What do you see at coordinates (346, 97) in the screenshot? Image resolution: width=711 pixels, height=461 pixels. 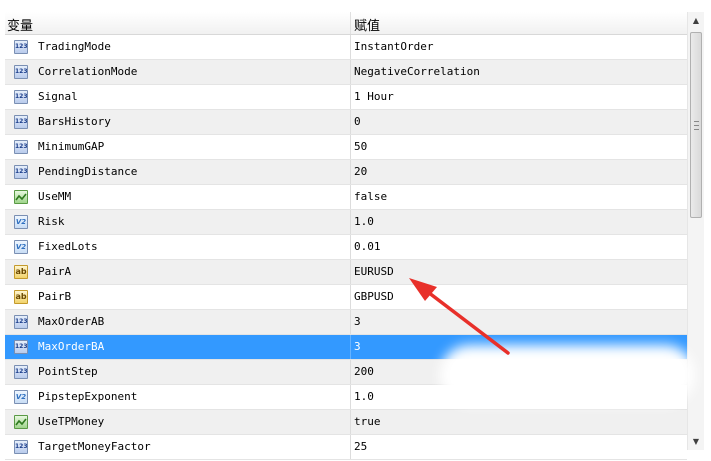 I see `table-row: 123 Signal 1 Hour` at bounding box center [346, 97].